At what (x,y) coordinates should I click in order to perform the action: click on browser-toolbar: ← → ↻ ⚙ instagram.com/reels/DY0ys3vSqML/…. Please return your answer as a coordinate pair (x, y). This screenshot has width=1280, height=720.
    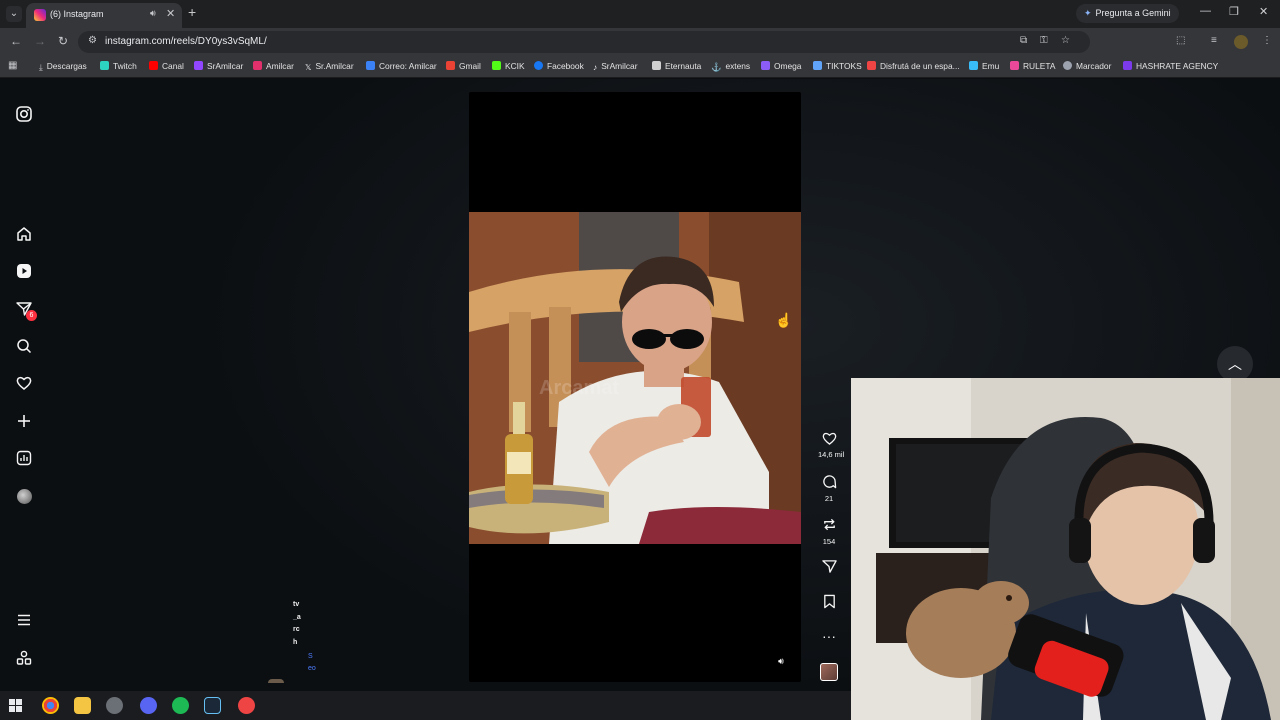
    Looking at the image, I should click on (640, 42).